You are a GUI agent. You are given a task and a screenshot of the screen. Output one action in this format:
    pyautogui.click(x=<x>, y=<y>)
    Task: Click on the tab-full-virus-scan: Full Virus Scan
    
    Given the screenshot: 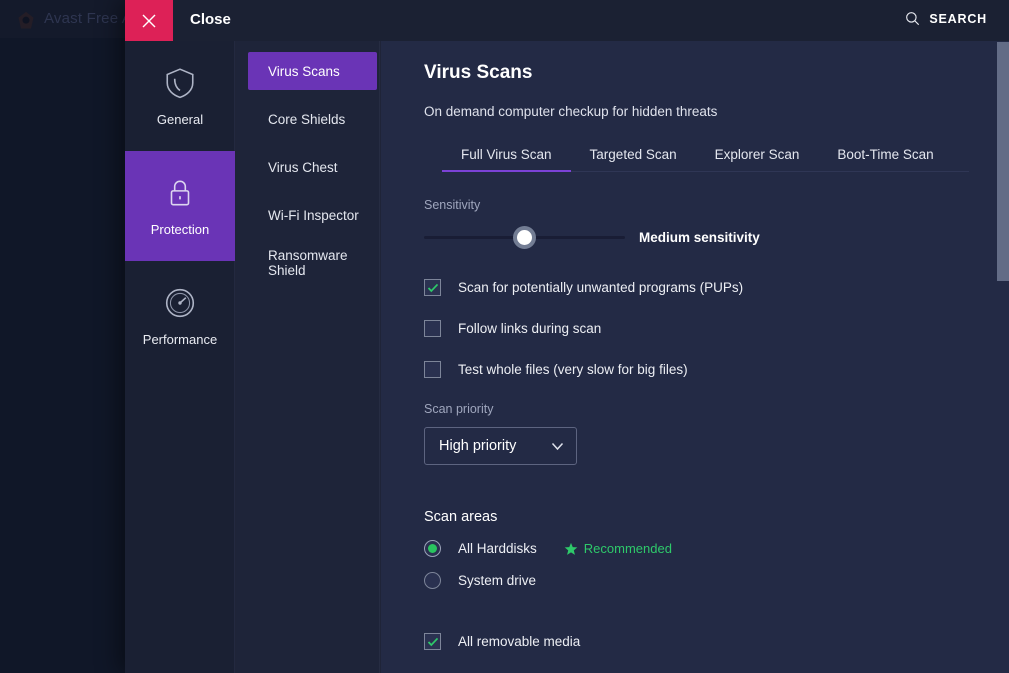 What is the action you would take?
    pyautogui.click(x=506, y=159)
    